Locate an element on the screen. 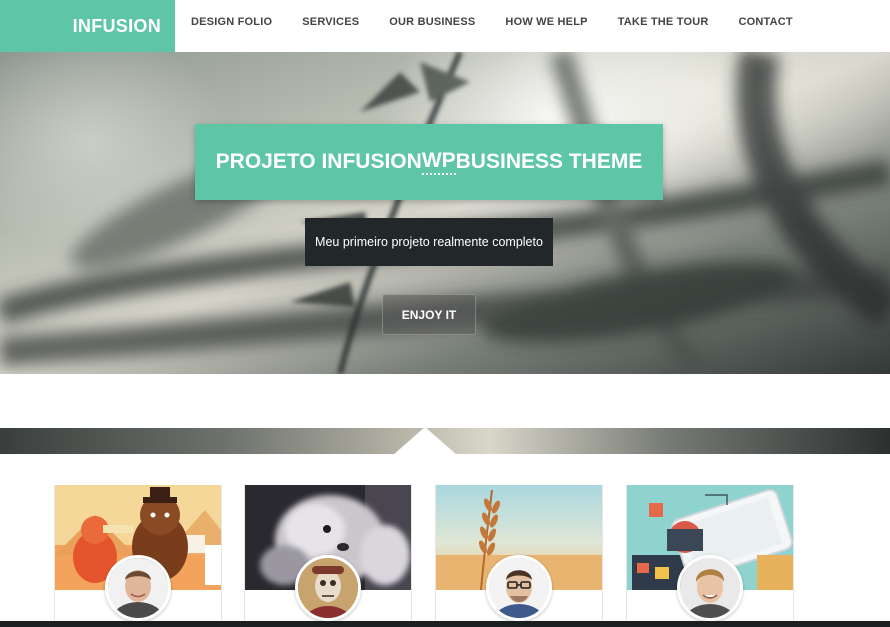  nav-item-design-folio: DESIGN FOLIO is located at coordinates (231, 22).